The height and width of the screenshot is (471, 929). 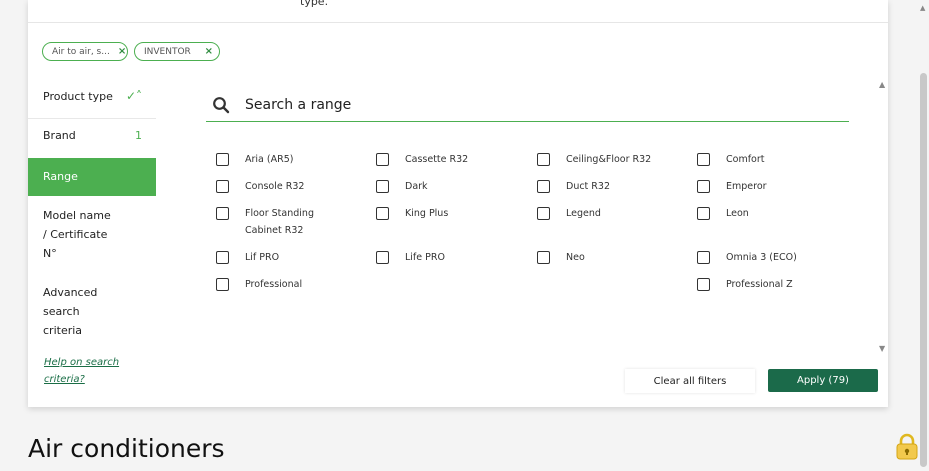 What do you see at coordinates (61, 311) in the screenshot?
I see `sidebar-item-label: search` at bounding box center [61, 311].